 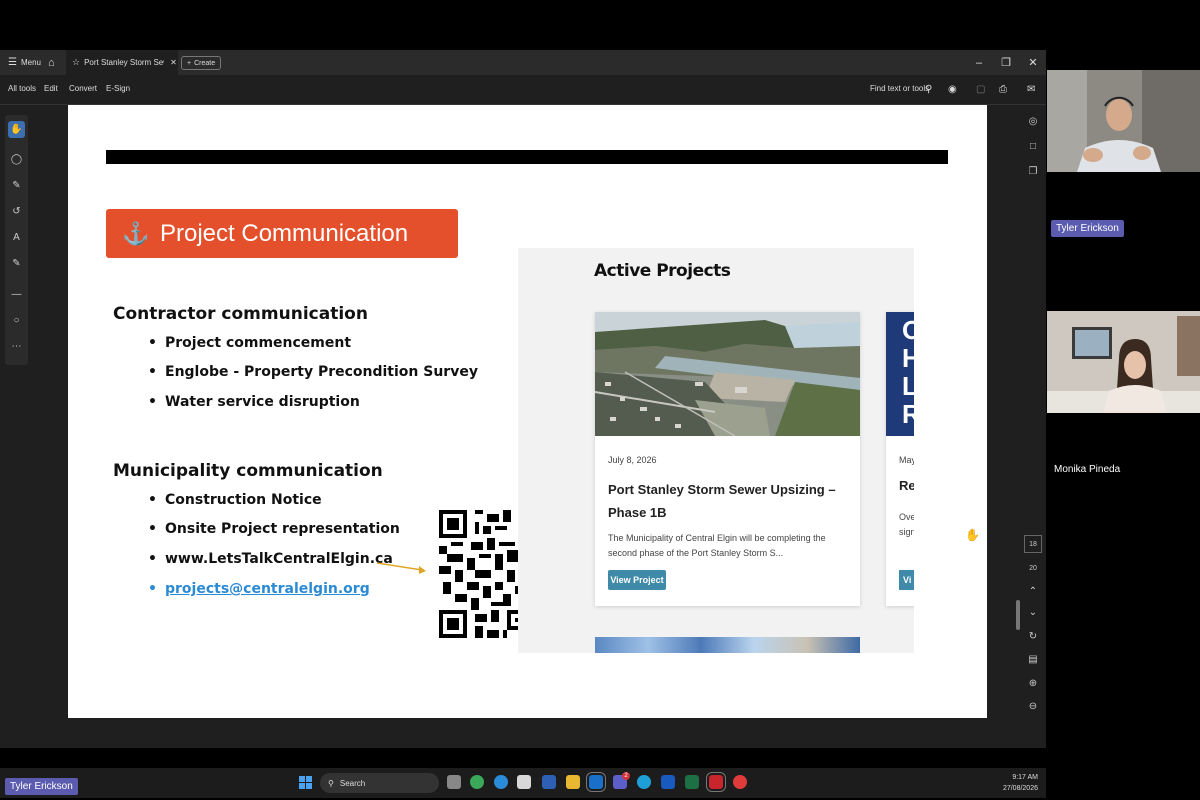 I want to click on right-toolbar: ◎ □ ❐ 18 20 ⌃ ⌄ ↻ ▤ ⊕ ⊖, so click(x=1030, y=430).